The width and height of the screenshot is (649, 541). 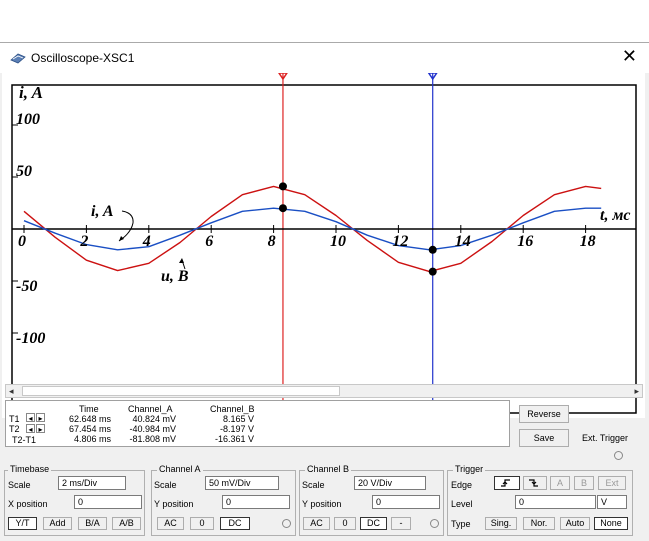 I want to click on x-position-label: X position, so click(x=28, y=504).